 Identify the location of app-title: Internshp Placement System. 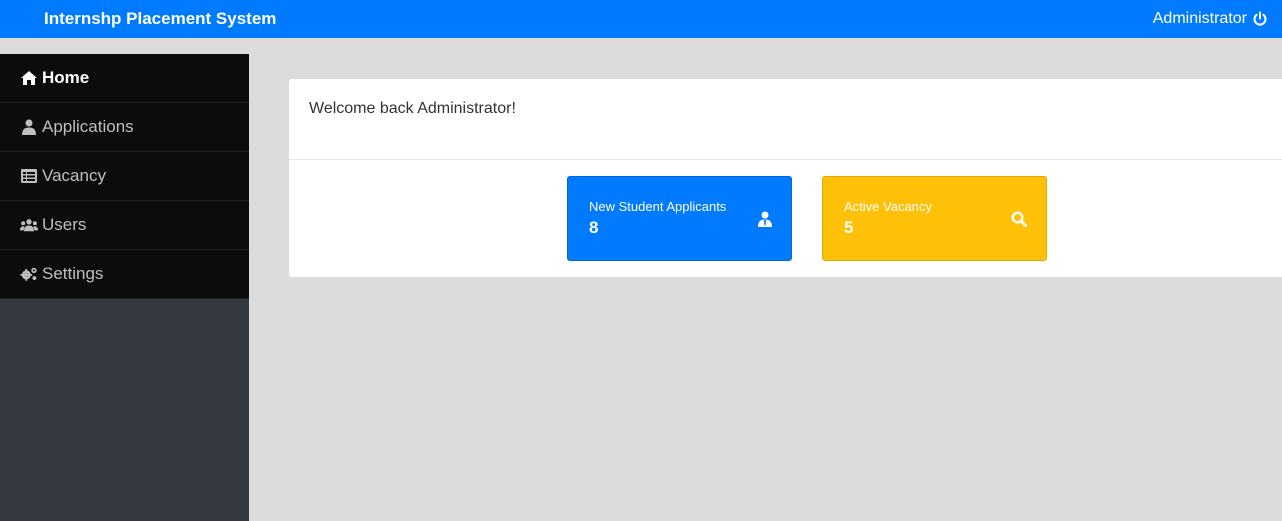
(160, 19).